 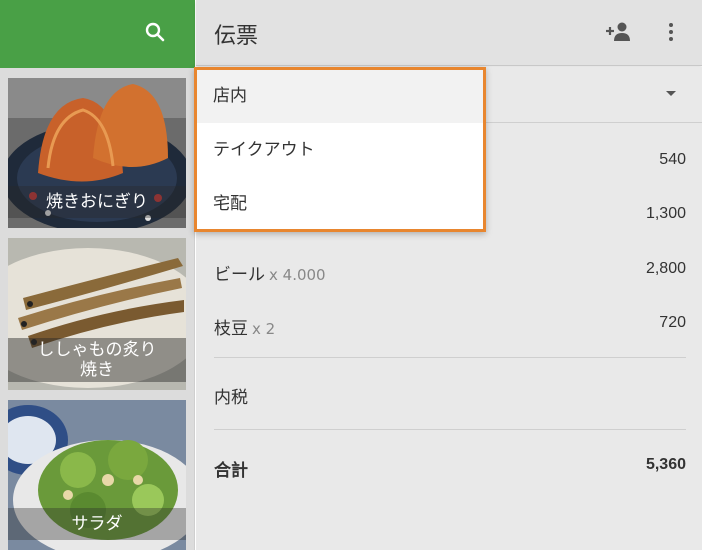 I want to click on menu-item-label: ししゃもの炙り焼き, so click(x=97, y=360).